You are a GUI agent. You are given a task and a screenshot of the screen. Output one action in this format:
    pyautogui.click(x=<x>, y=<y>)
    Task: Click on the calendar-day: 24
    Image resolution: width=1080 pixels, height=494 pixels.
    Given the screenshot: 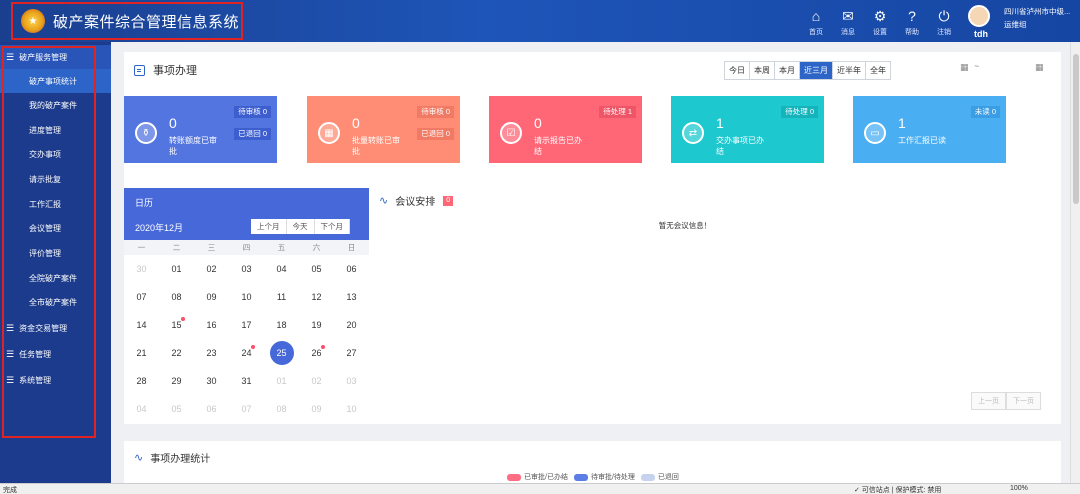 What is the action you would take?
    pyautogui.click(x=246, y=353)
    